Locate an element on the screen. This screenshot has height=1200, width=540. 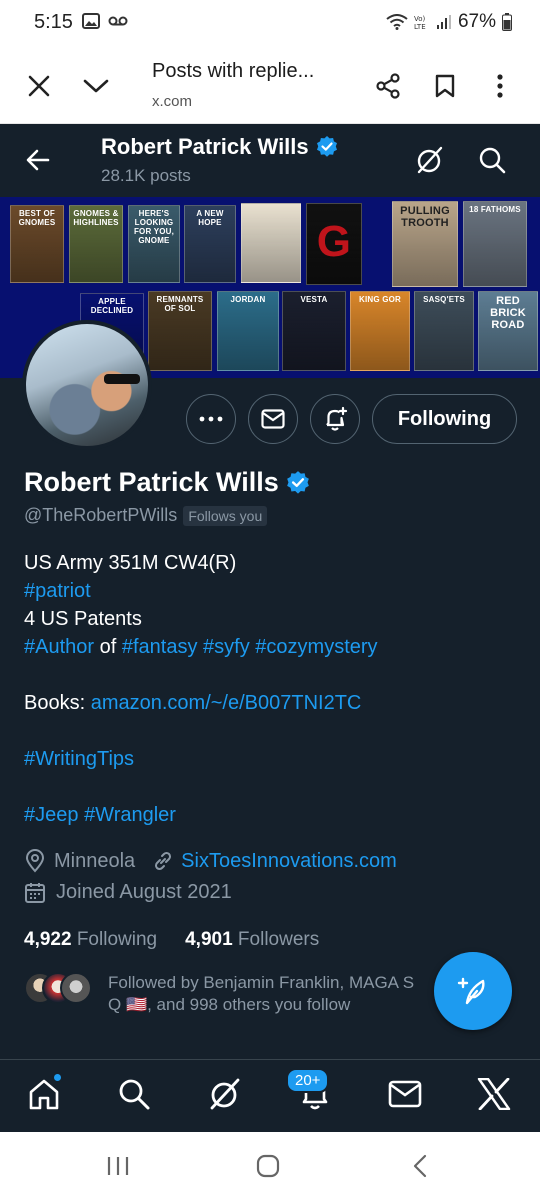
browser-toolbar: Posts with replie... x.com is located at coordinates (270, 85).